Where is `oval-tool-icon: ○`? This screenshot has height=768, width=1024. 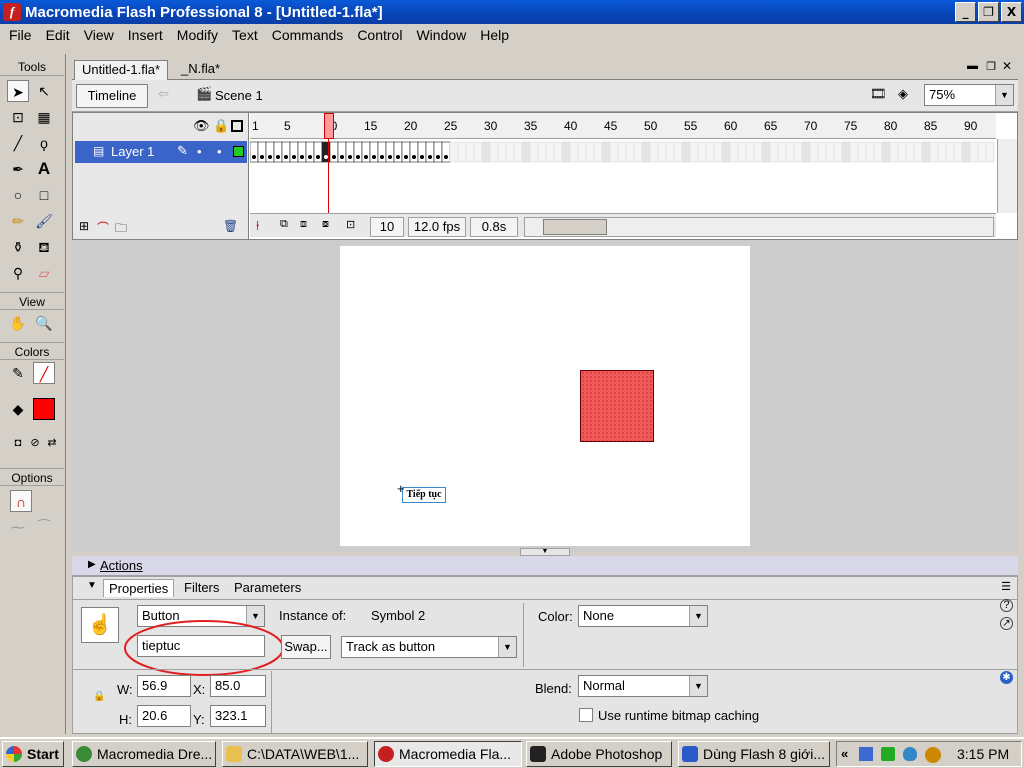
oval-tool-icon: ○ is located at coordinates (18, 195).